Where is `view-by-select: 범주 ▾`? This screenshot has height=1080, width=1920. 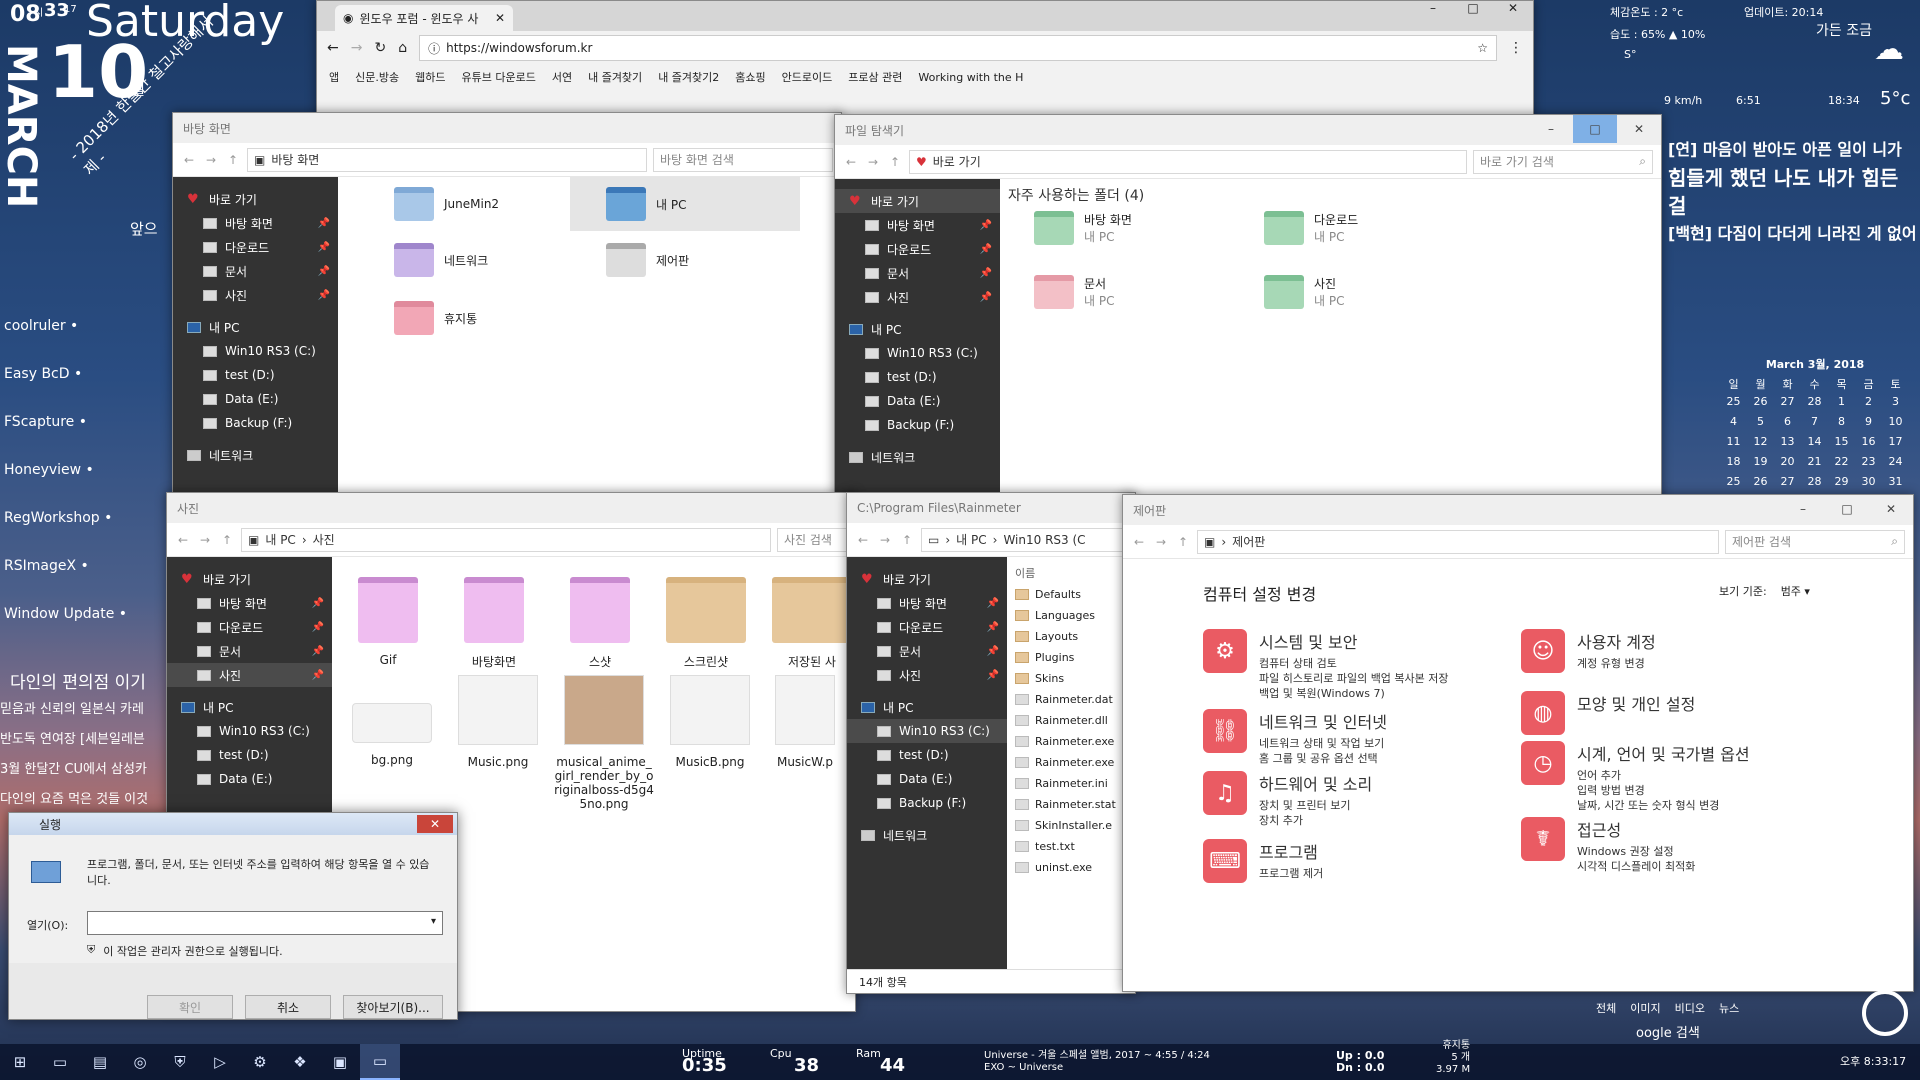
view-by-select: 범주 ▾ is located at coordinates (1795, 591).